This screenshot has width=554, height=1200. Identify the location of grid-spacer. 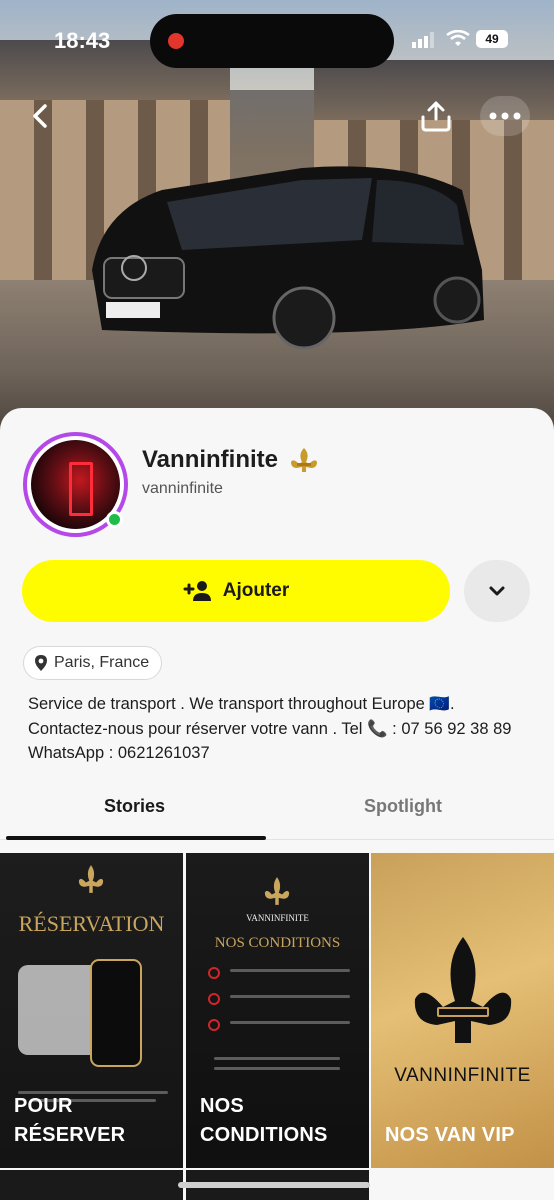
(462, 1185).